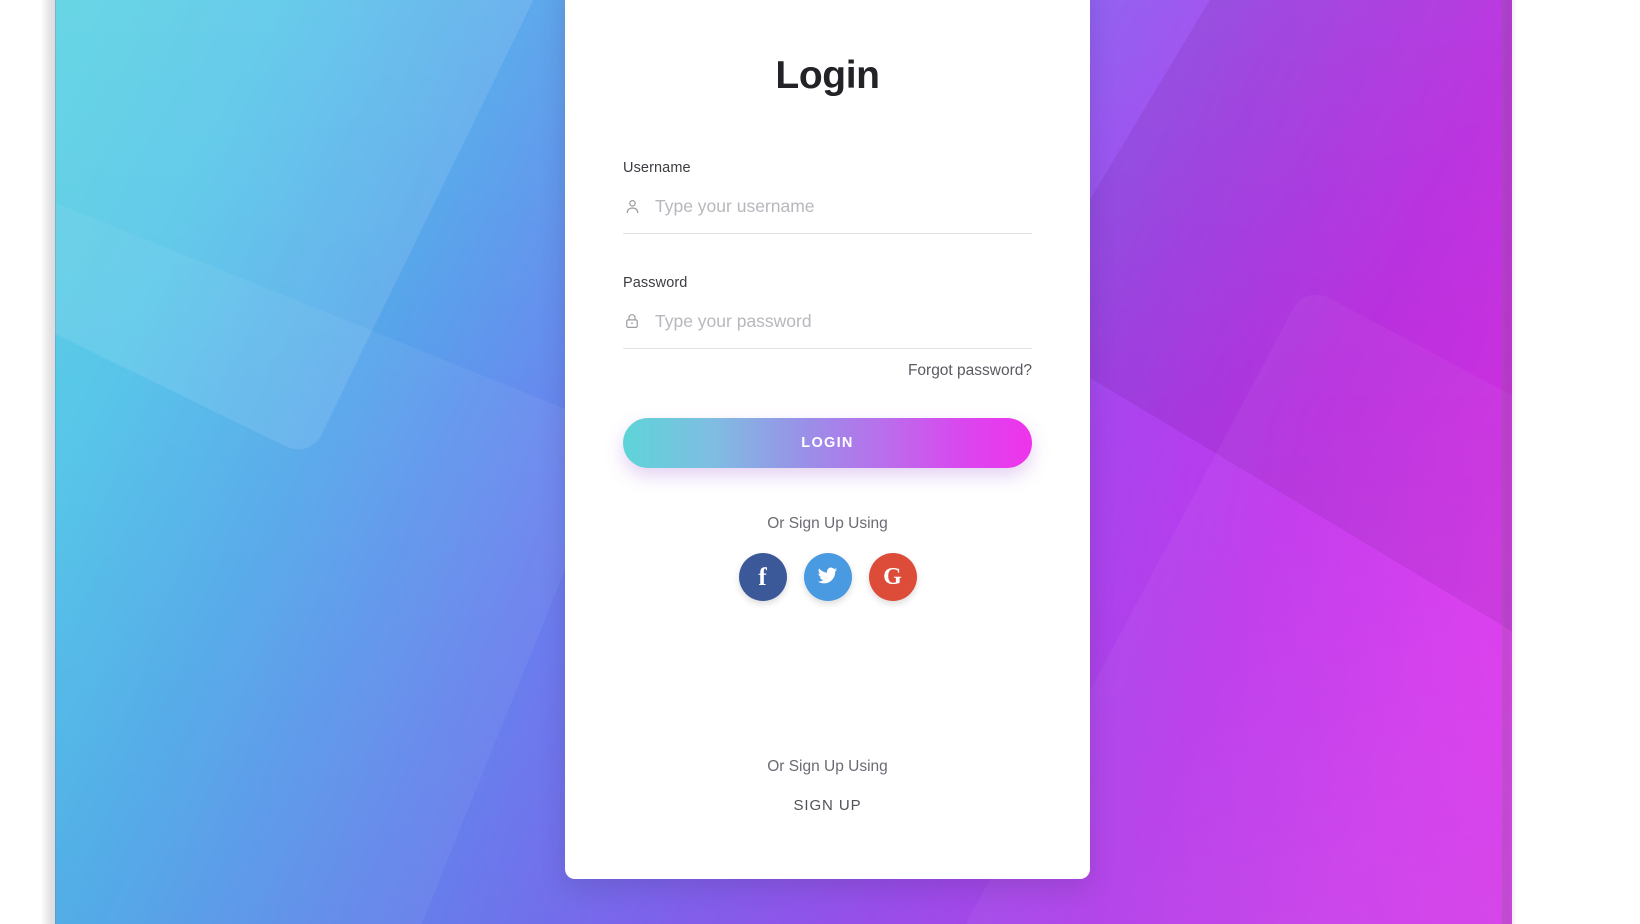 The height and width of the screenshot is (924, 1640). What do you see at coordinates (636, 206) in the screenshot?
I see `person-icon` at bounding box center [636, 206].